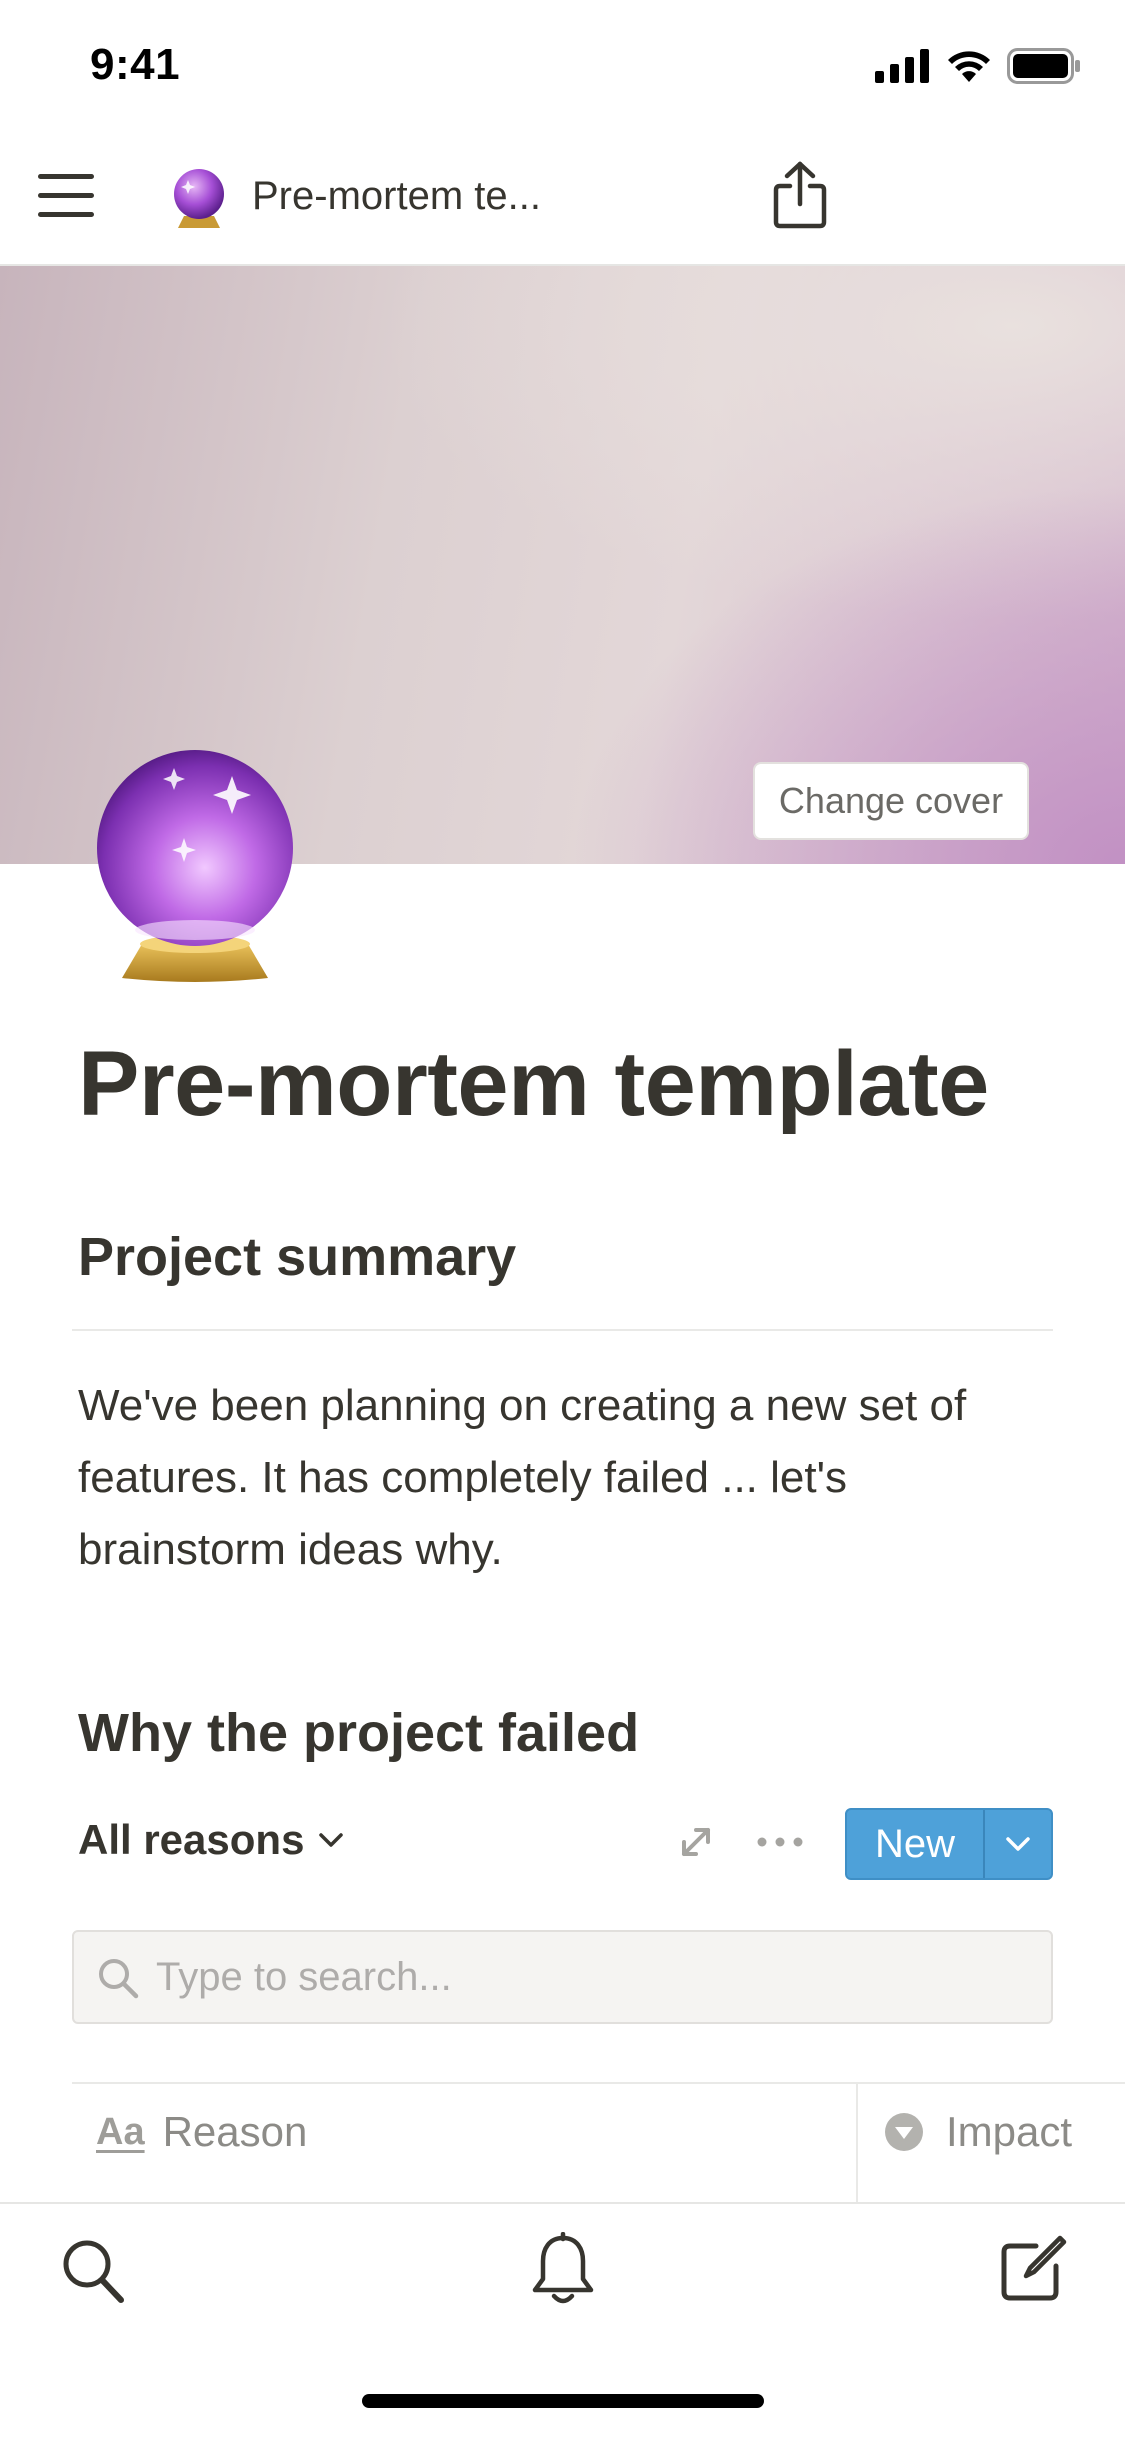 The width and height of the screenshot is (1125, 2438). I want to click on share-icon, so click(800, 195).